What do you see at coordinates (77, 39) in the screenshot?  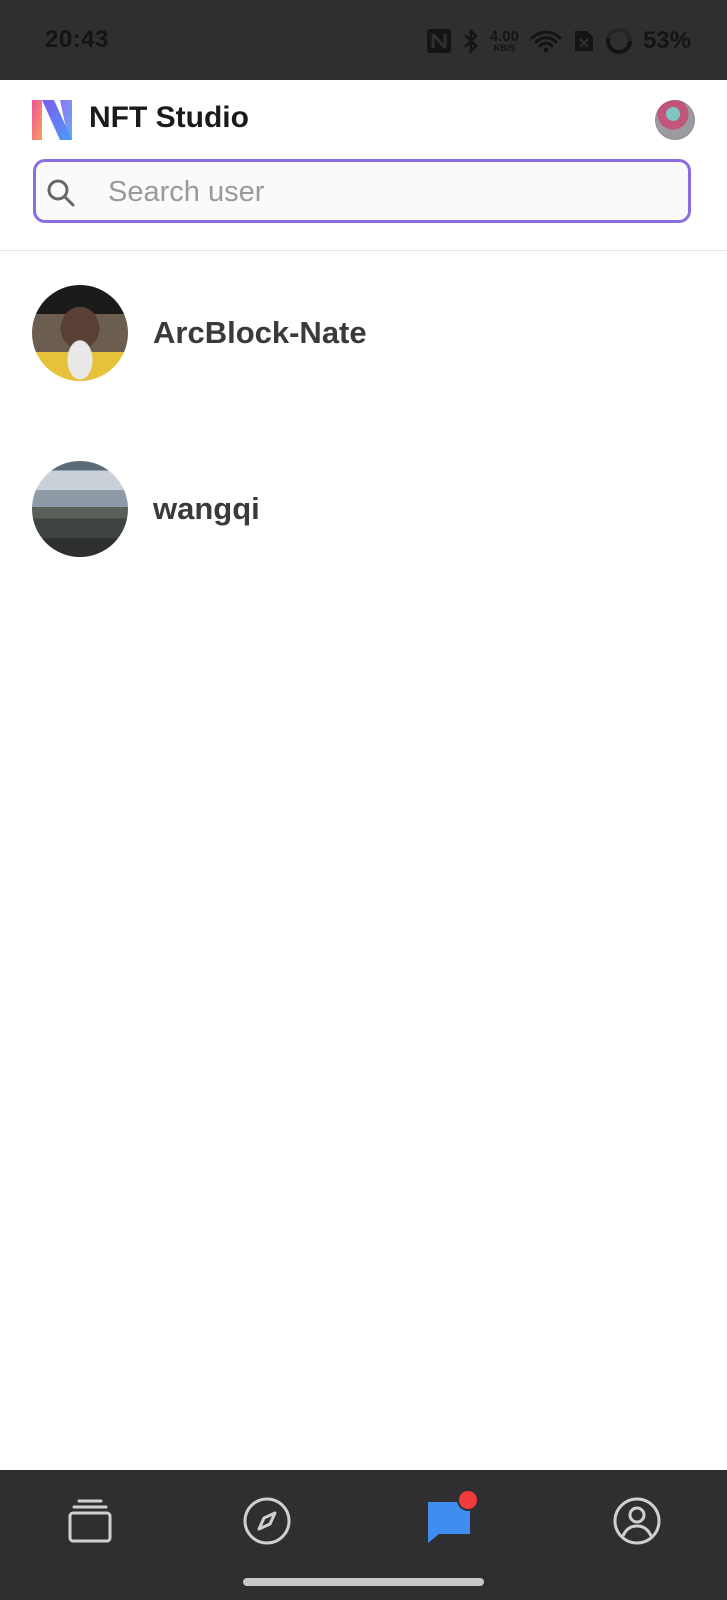 I see `status-time: 20:43` at bounding box center [77, 39].